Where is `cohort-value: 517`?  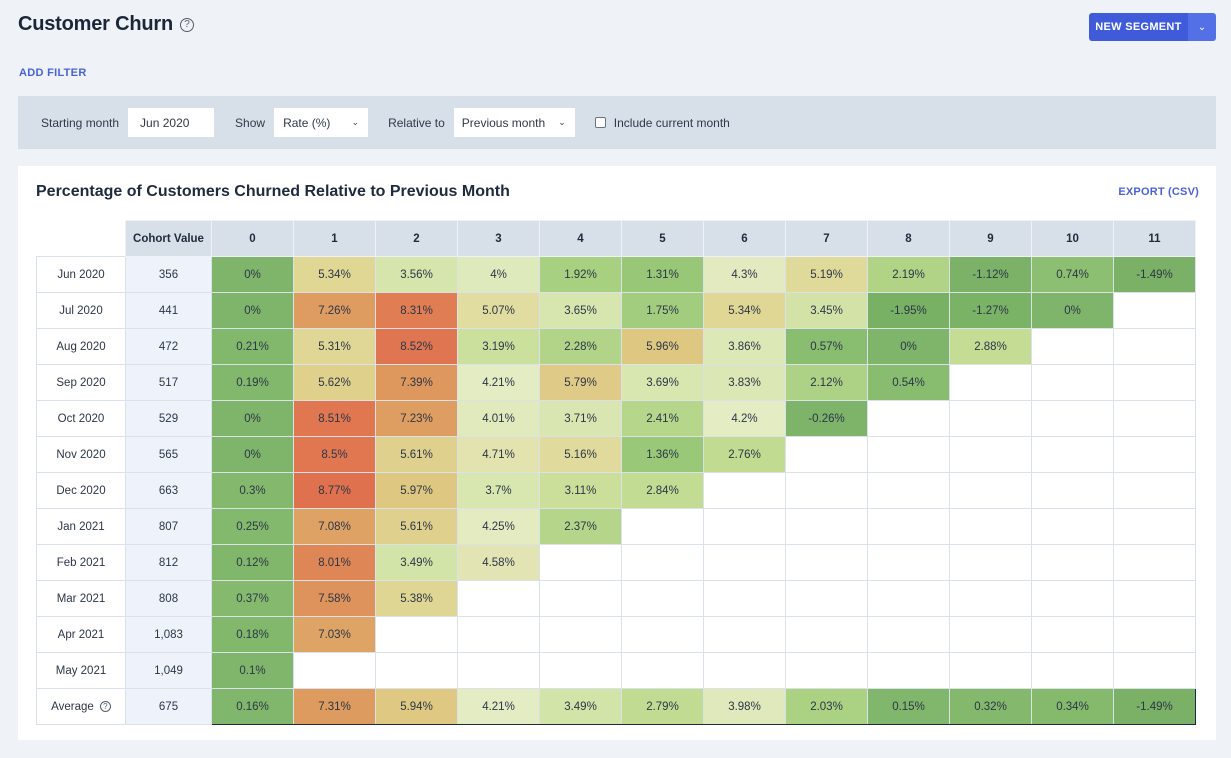 cohort-value: 517 is located at coordinates (168, 382).